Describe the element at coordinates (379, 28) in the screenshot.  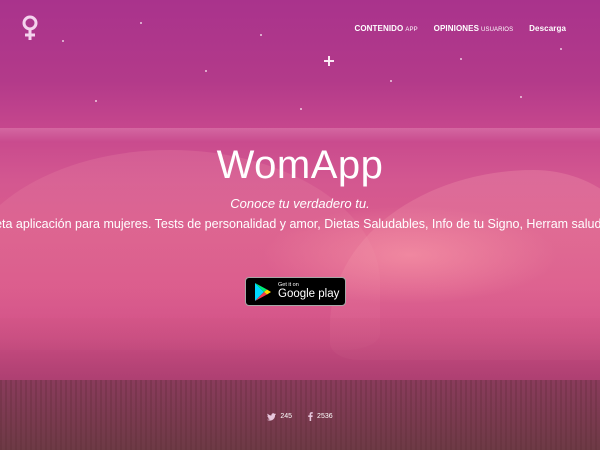
I see `nav-item-label: CONTENIDO` at that location.